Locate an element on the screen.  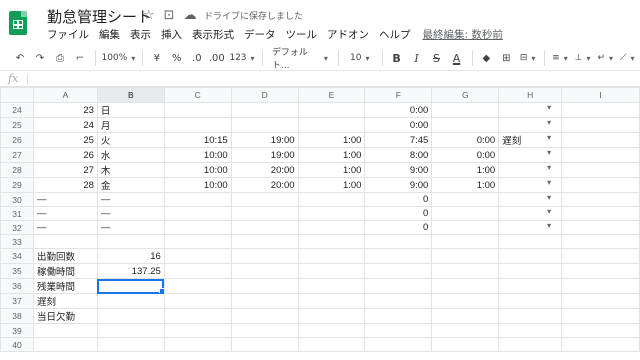
menu-edit: 編集 is located at coordinates (109, 34).